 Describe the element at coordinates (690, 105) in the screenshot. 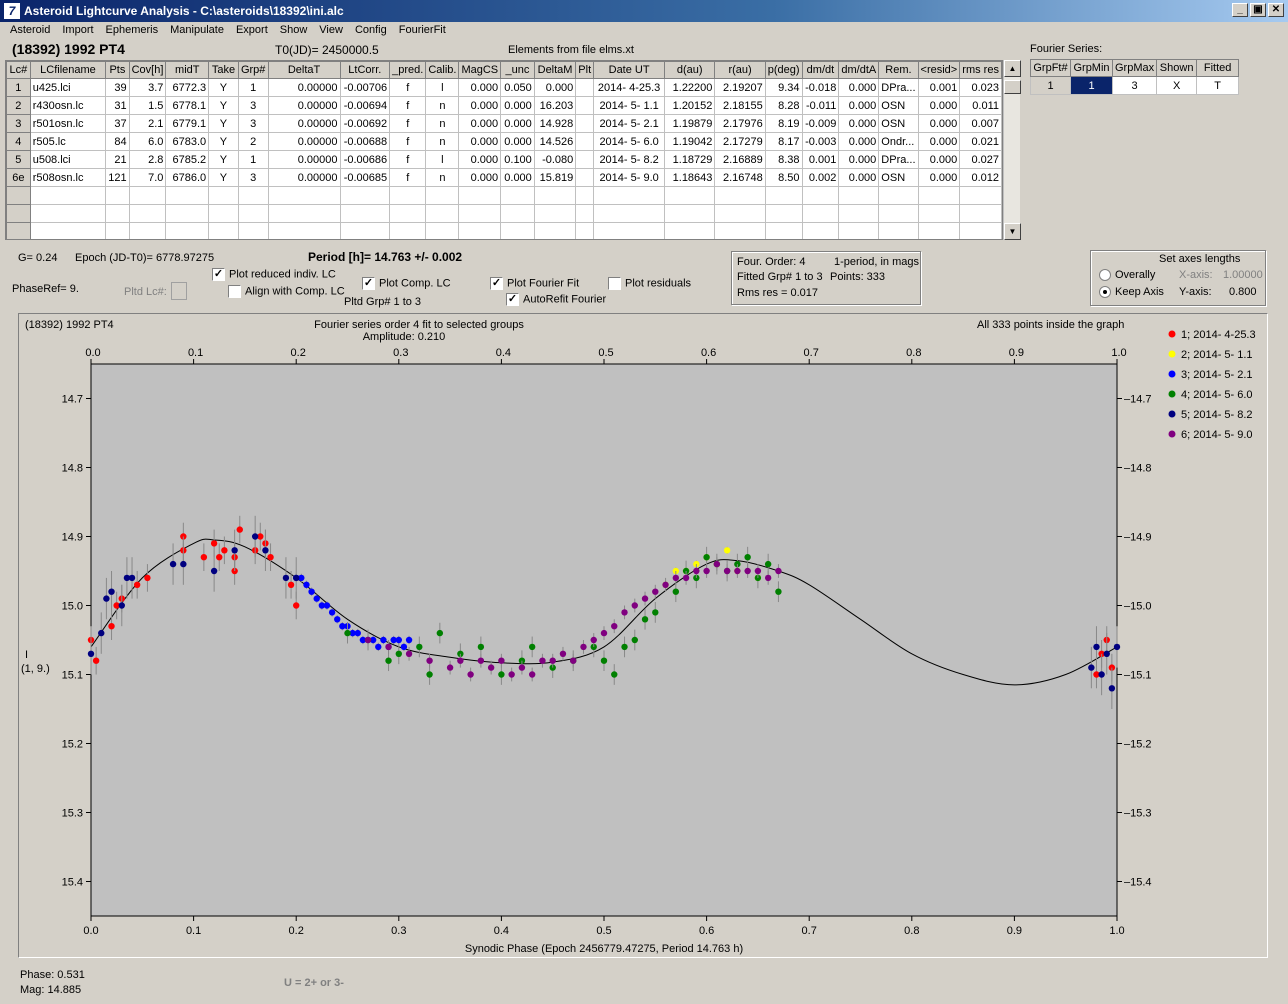

I see `lc-cell: 1.20152` at that location.